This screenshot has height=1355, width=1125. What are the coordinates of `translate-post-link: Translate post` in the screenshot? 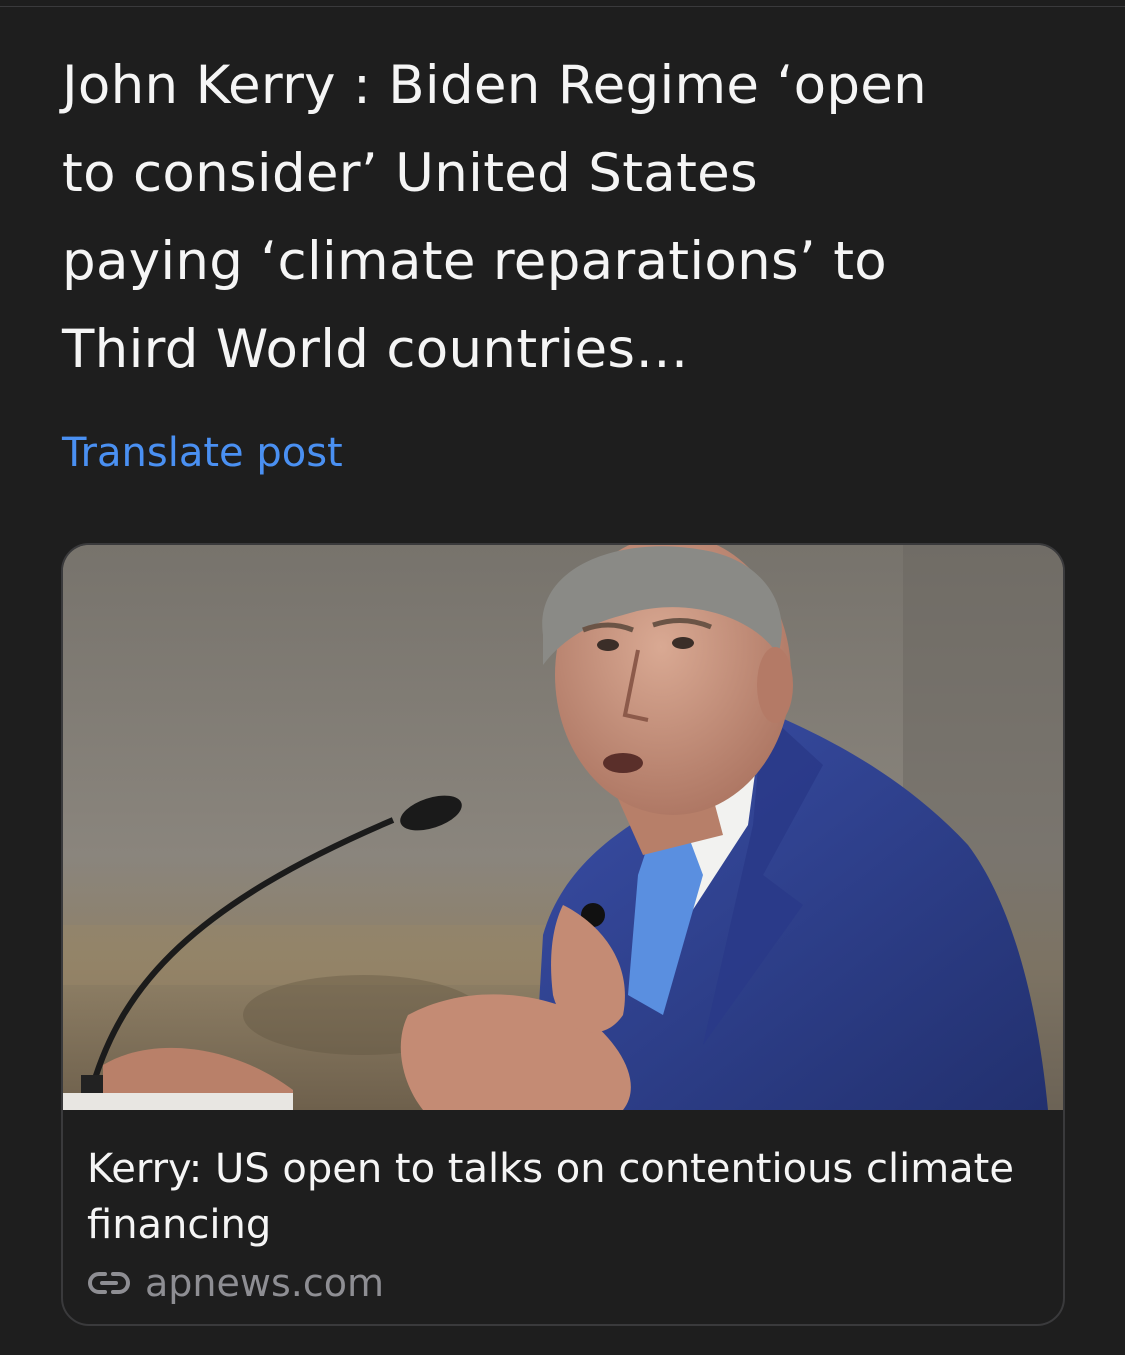 It's located at (202, 453).